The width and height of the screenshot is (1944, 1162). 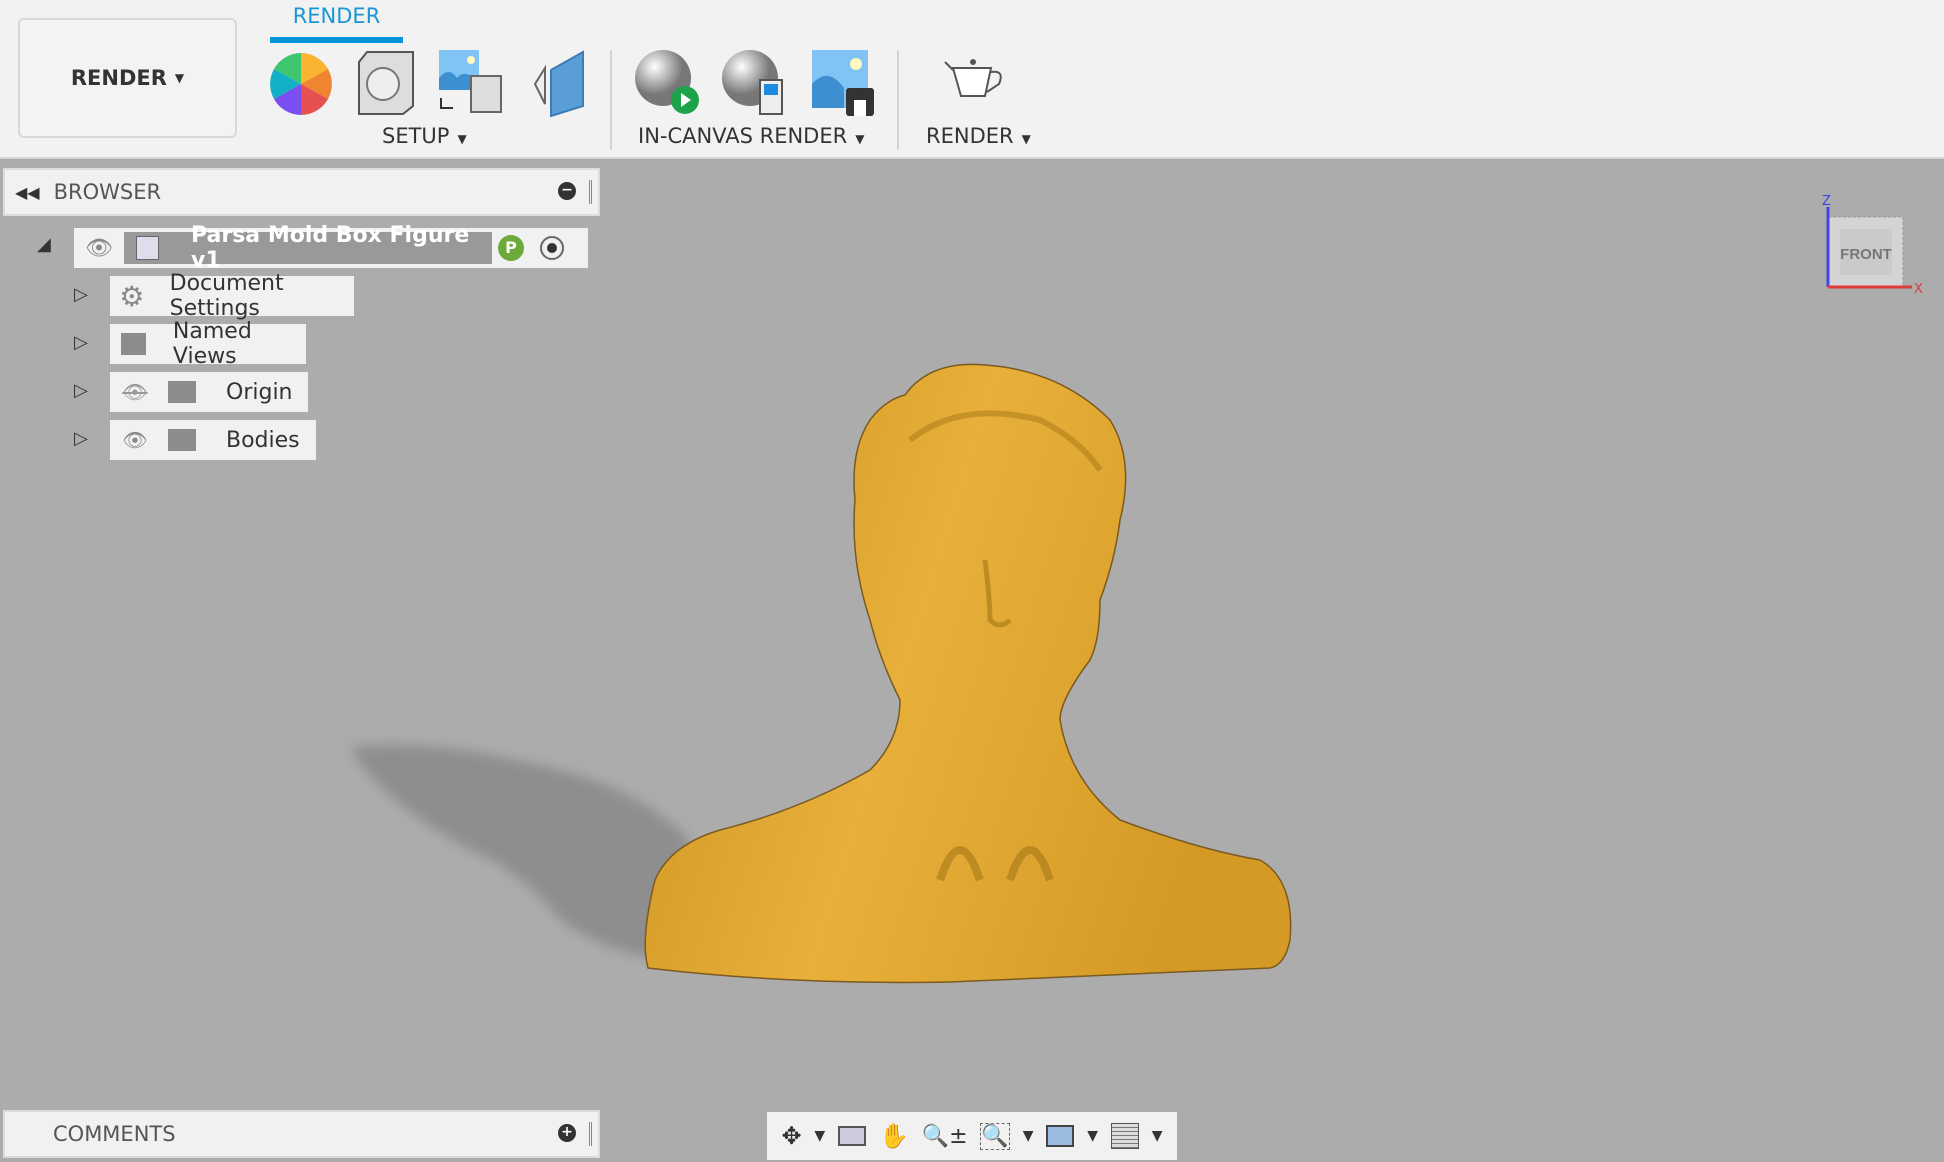 I want to click on workspace-switcher: RENDER ▼, so click(x=127, y=78).